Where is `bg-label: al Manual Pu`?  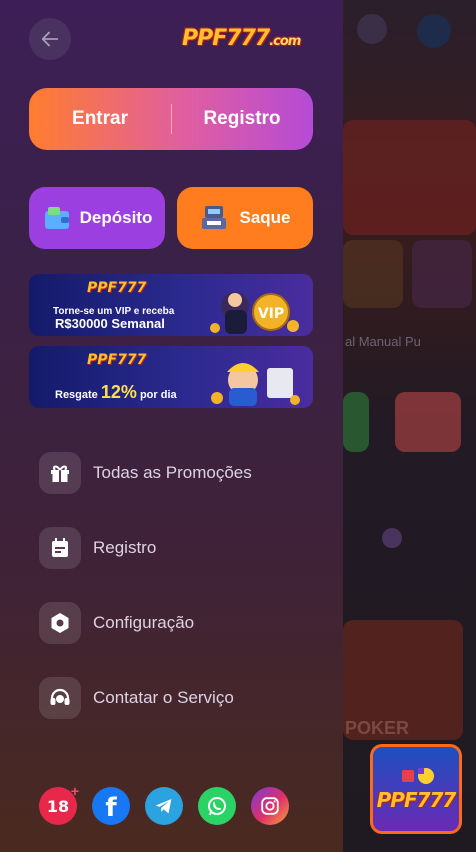 bg-label: al Manual Pu is located at coordinates (383, 341).